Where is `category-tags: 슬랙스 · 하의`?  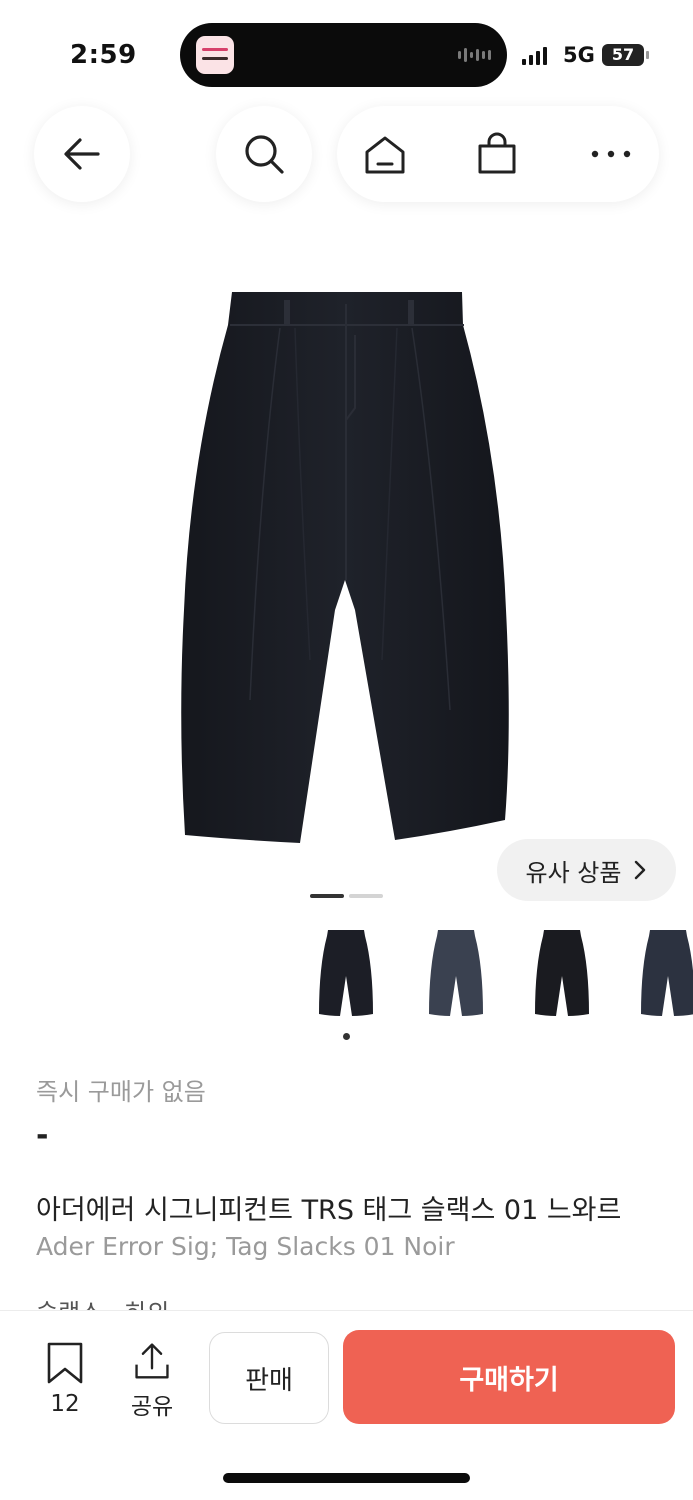 category-tags: 슬랙스 · 하의 is located at coordinates (102, 1302).